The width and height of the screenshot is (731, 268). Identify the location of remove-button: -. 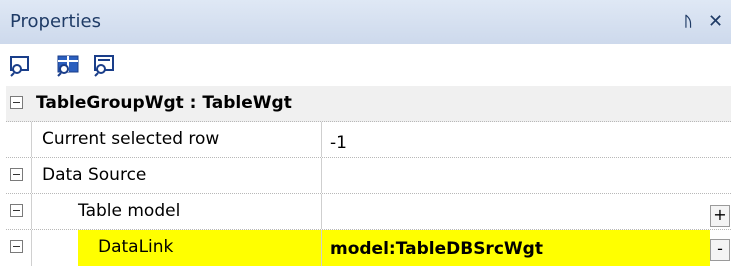
(720, 250).